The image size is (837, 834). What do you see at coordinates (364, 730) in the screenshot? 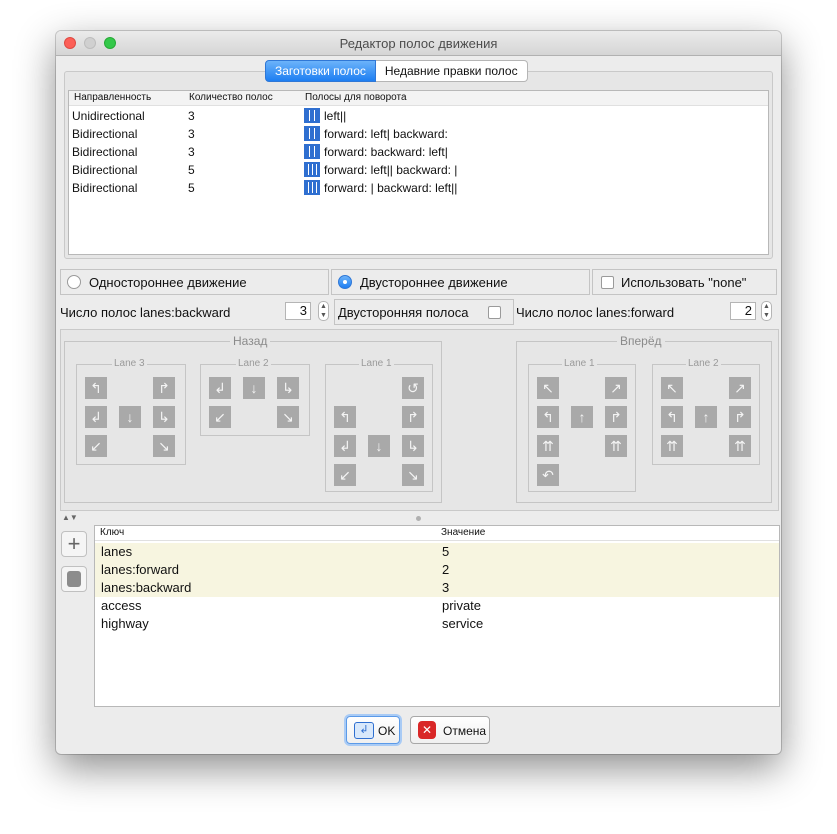
I see `ok-icon: ↲` at bounding box center [364, 730].